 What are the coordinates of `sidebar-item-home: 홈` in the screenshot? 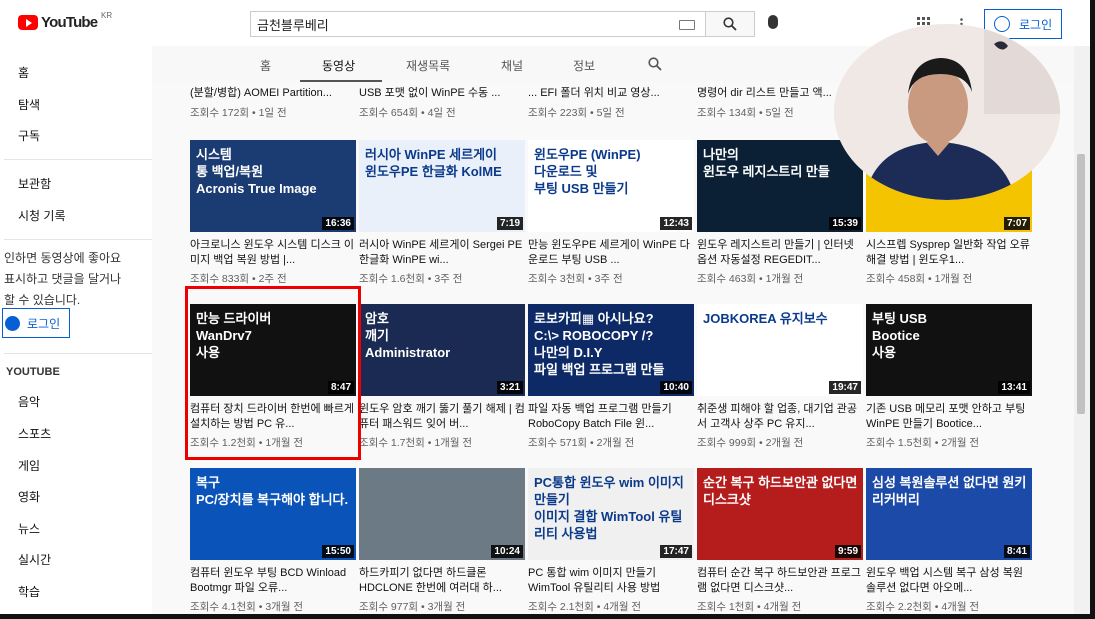 It's located at (23, 72).